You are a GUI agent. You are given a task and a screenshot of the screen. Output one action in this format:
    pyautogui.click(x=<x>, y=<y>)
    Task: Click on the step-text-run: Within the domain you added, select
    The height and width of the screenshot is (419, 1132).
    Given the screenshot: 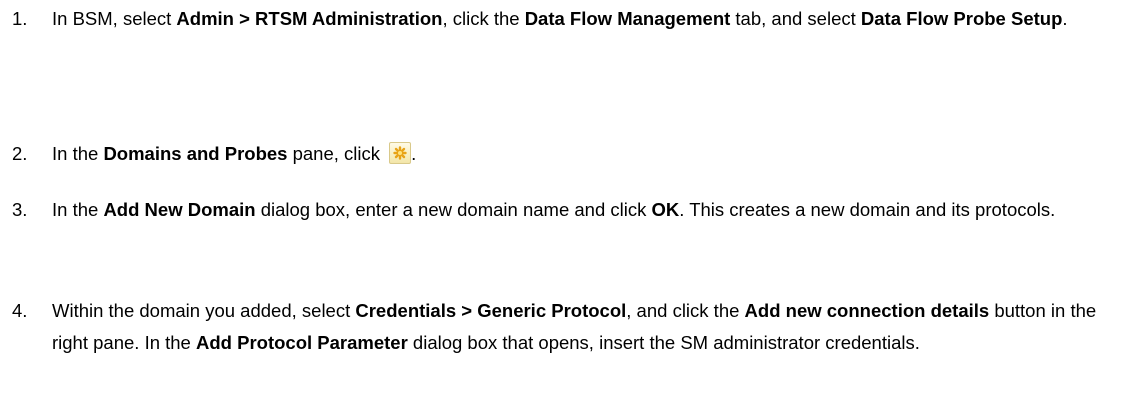 What is the action you would take?
    pyautogui.click(x=204, y=310)
    